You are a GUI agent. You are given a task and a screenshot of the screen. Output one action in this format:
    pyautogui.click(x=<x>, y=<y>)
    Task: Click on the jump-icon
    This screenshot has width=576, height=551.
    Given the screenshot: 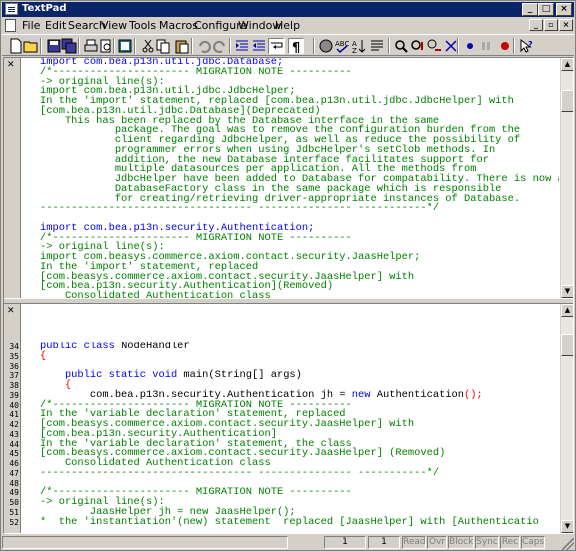 What is the action you would take?
    pyautogui.click(x=451, y=46)
    